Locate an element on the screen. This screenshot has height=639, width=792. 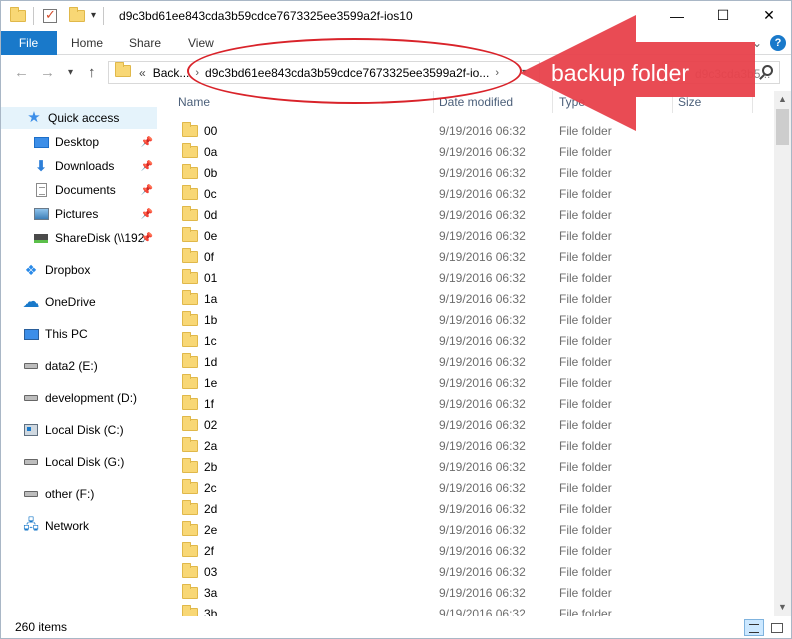
table-row: 1d 9/19/2016 06:32 File folder is located at coordinates (467, 361).